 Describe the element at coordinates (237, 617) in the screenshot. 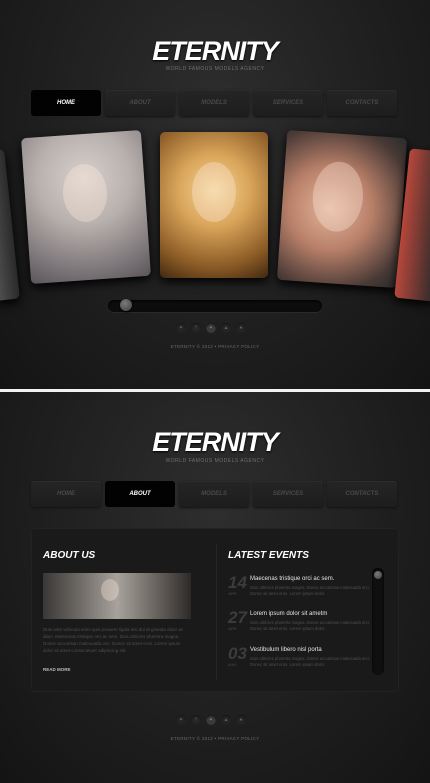

I see `event-day: 27` at that location.